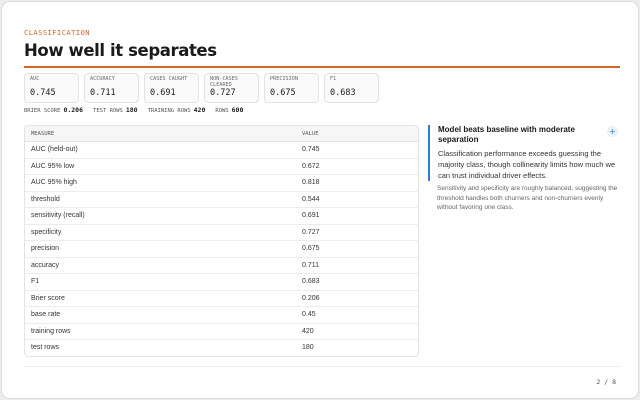  Describe the element at coordinates (311, 298) in the screenshot. I see `value-cell: 0.206` at that location.